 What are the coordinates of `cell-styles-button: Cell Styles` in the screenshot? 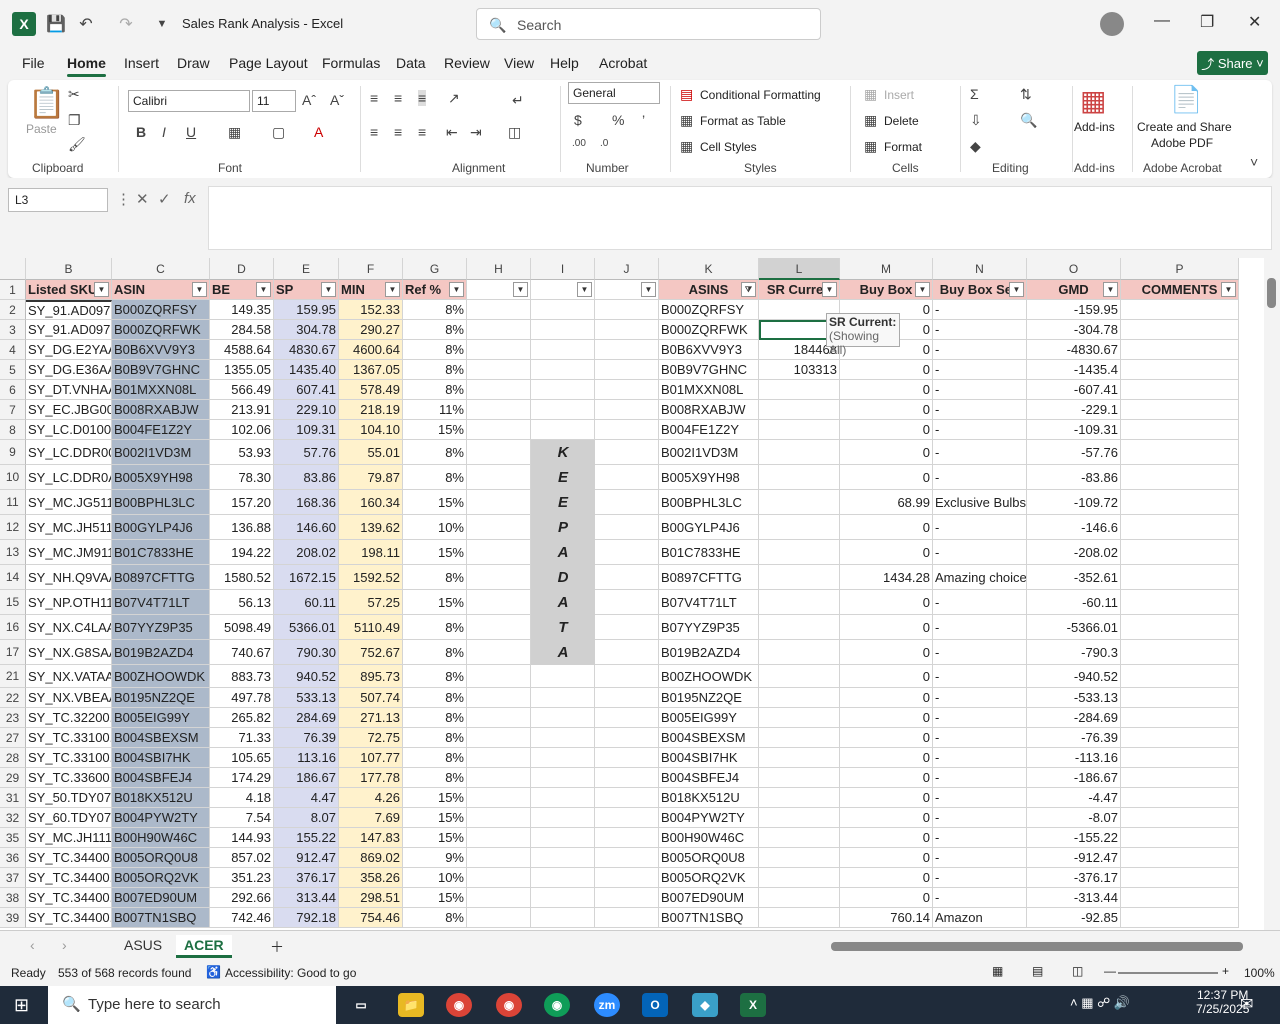 It's located at (728, 147).